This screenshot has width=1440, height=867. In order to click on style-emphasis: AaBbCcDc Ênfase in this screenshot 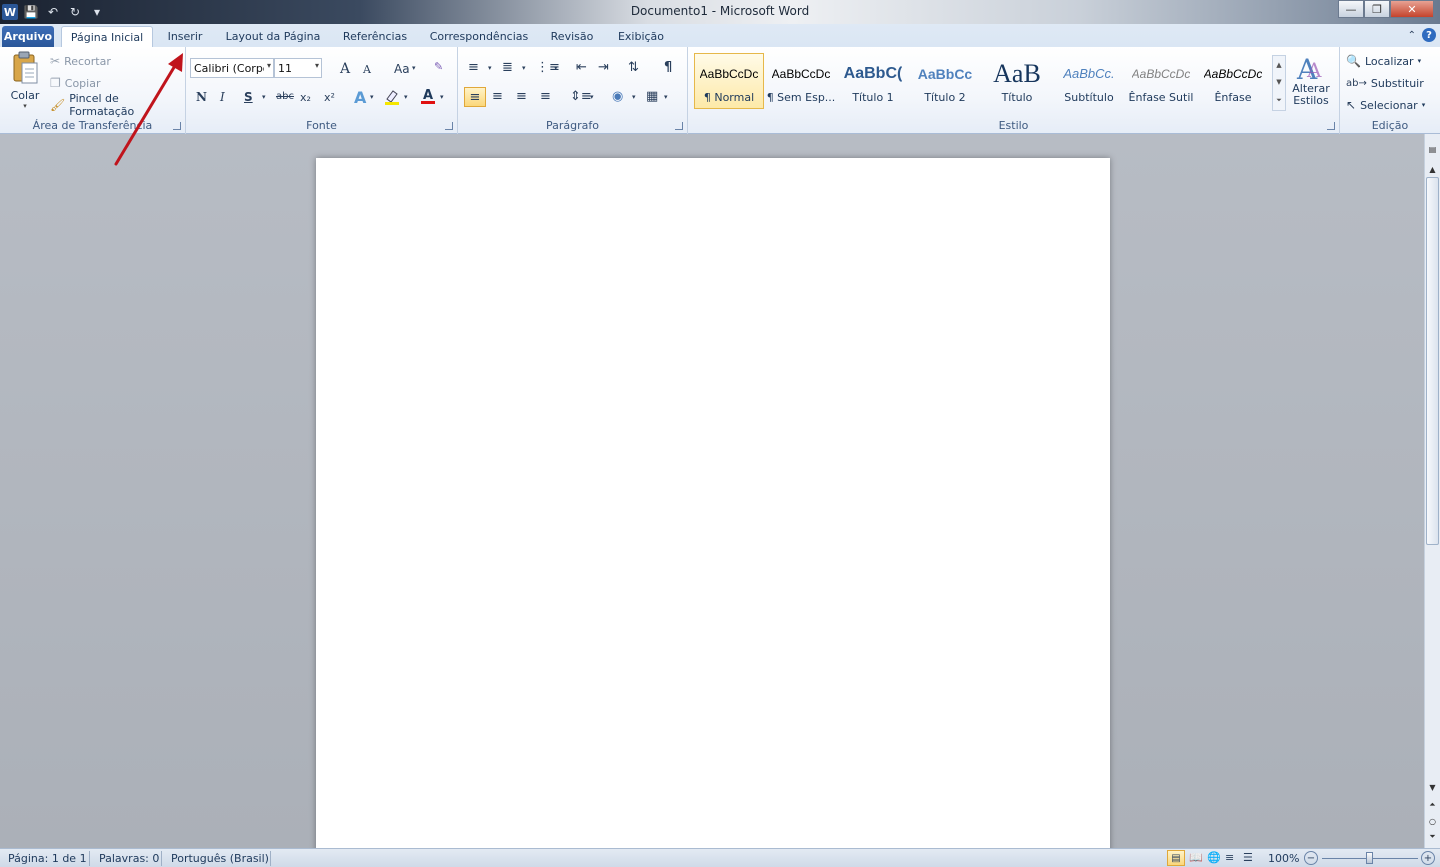, I will do `click(1233, 81)`.